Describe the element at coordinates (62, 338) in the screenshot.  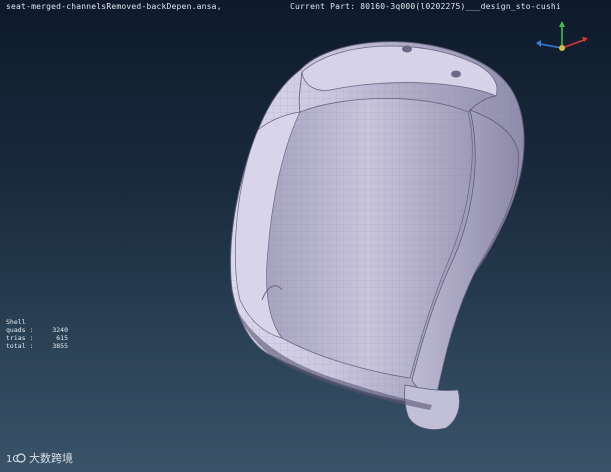
I see `stats-value: 615` at that location.